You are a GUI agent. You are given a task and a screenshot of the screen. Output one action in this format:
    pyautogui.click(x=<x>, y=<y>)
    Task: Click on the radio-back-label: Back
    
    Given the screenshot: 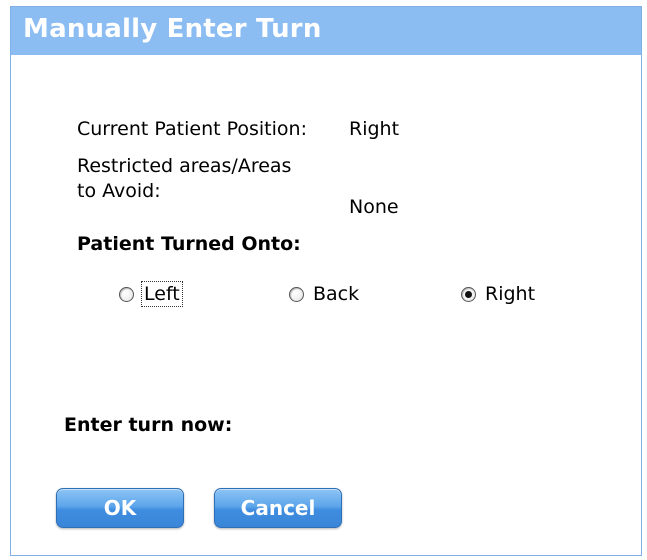 What is the action you would take?
    pyautogui.click(x=336, y=294)
    